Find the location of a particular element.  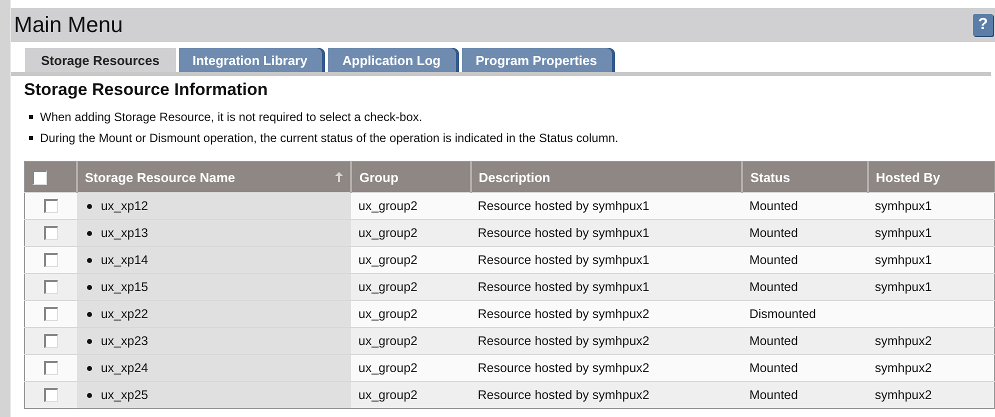

column-header: Group is located at coordinates (411, 177).